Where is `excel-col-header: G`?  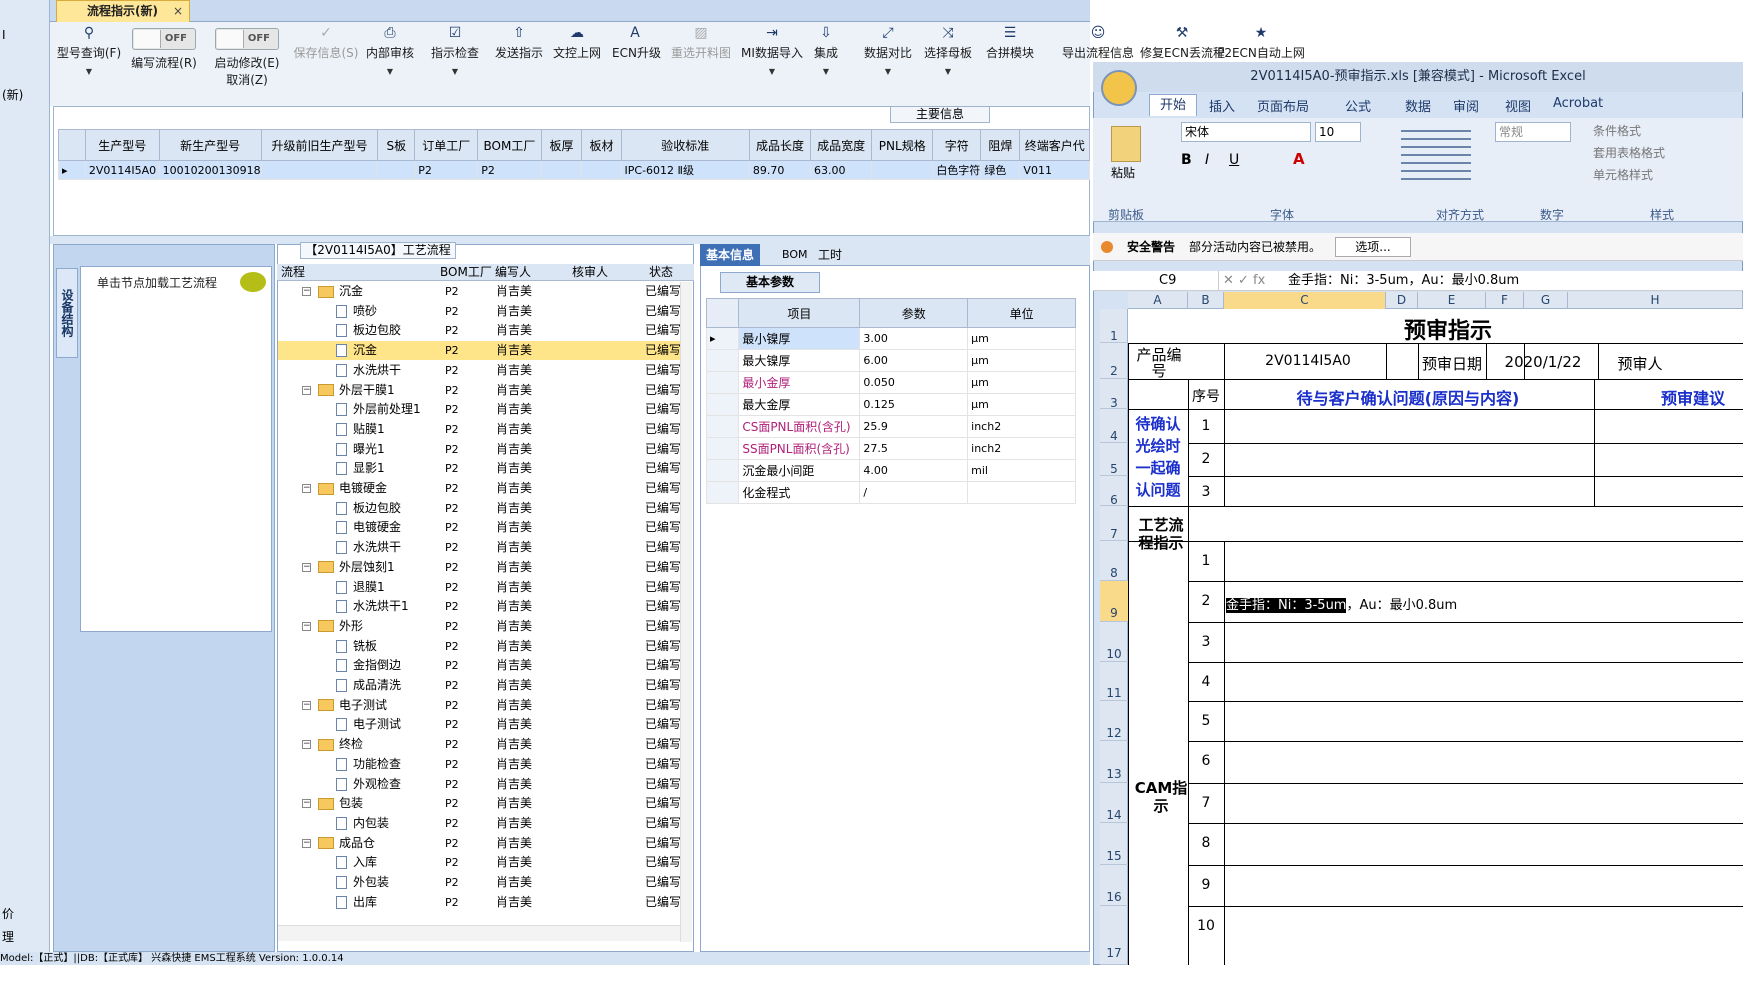
excel-col-header: G is located at coordinates (1546, 300).